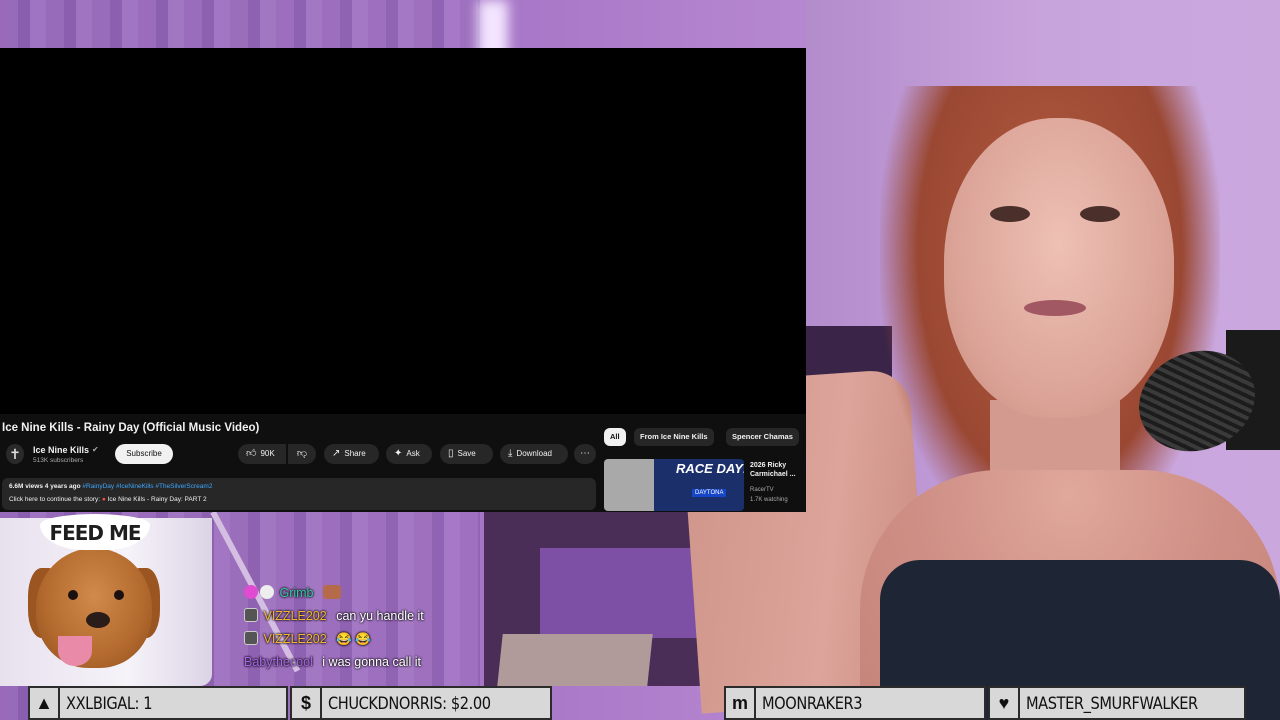 Image resolution: width=1280 pixels, height=720 pixels. What do you see at coordinates (251, 592) in the screenshot?
I see `heart-badge-icon` at bounding box center [251, 592].